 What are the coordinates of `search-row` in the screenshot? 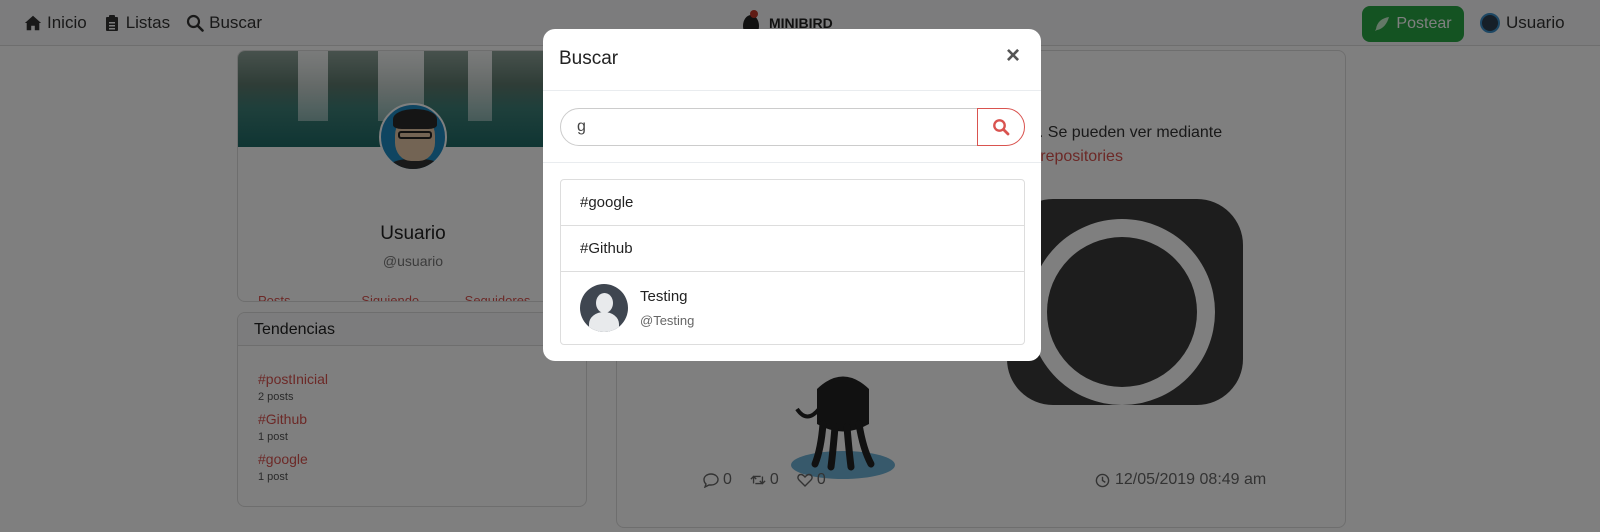 It's located at (792, 127).